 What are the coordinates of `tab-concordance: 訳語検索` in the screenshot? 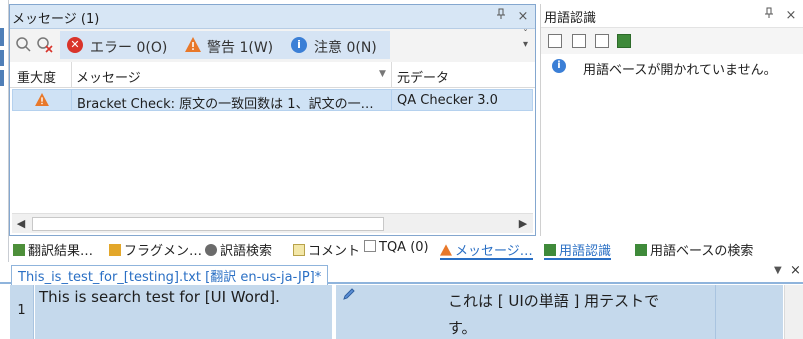 It's located at (238, 250).